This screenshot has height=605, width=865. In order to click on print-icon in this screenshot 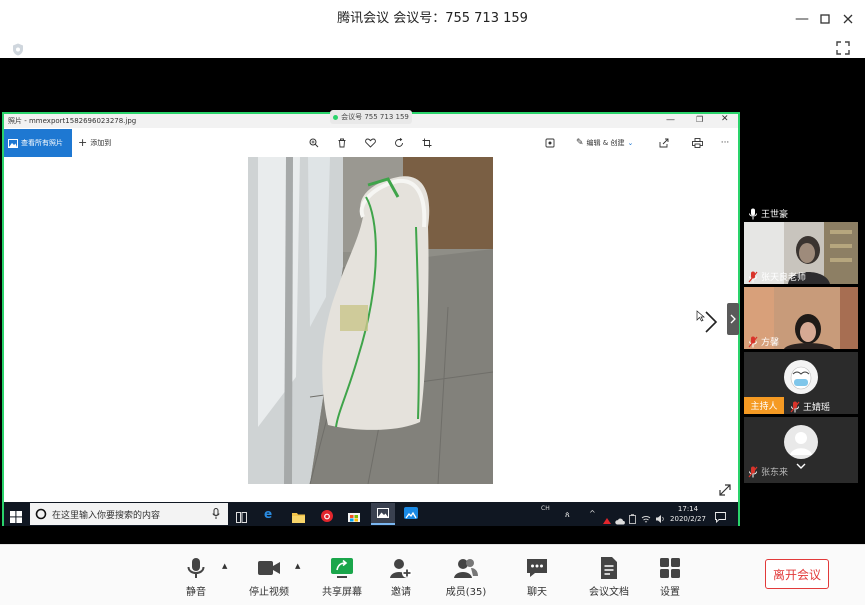, I will do `click(697, 143)`.